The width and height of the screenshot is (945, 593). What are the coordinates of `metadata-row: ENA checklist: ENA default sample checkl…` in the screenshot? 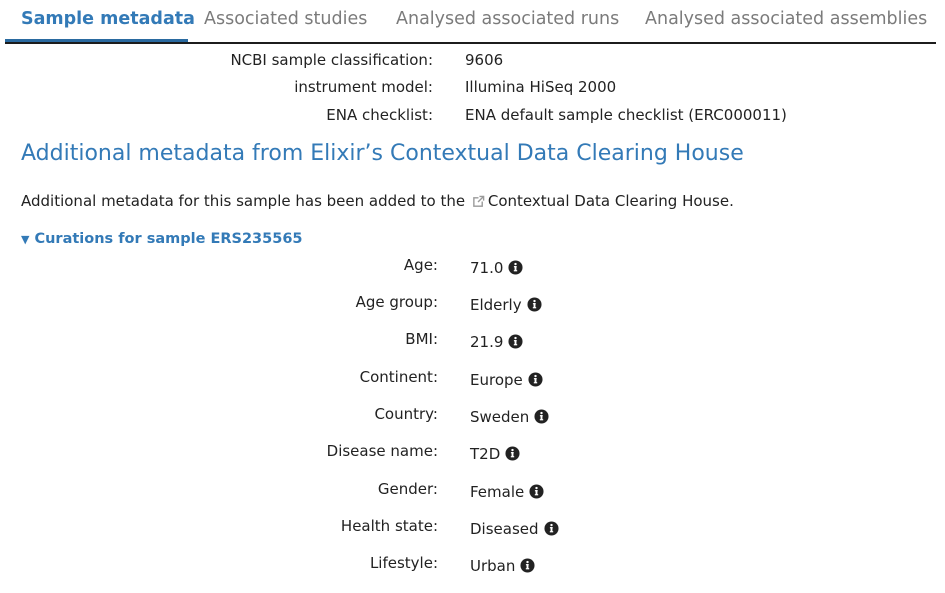 It's located at (472, 118).